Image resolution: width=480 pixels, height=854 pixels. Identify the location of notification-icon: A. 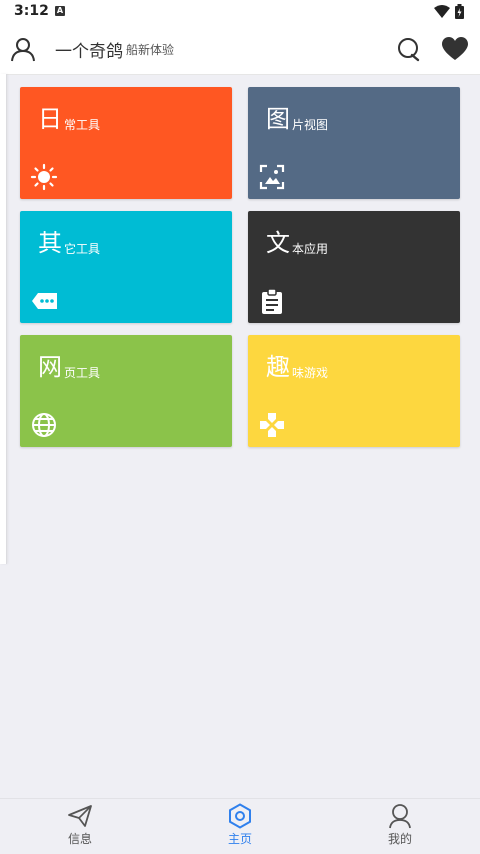
(60, 11).